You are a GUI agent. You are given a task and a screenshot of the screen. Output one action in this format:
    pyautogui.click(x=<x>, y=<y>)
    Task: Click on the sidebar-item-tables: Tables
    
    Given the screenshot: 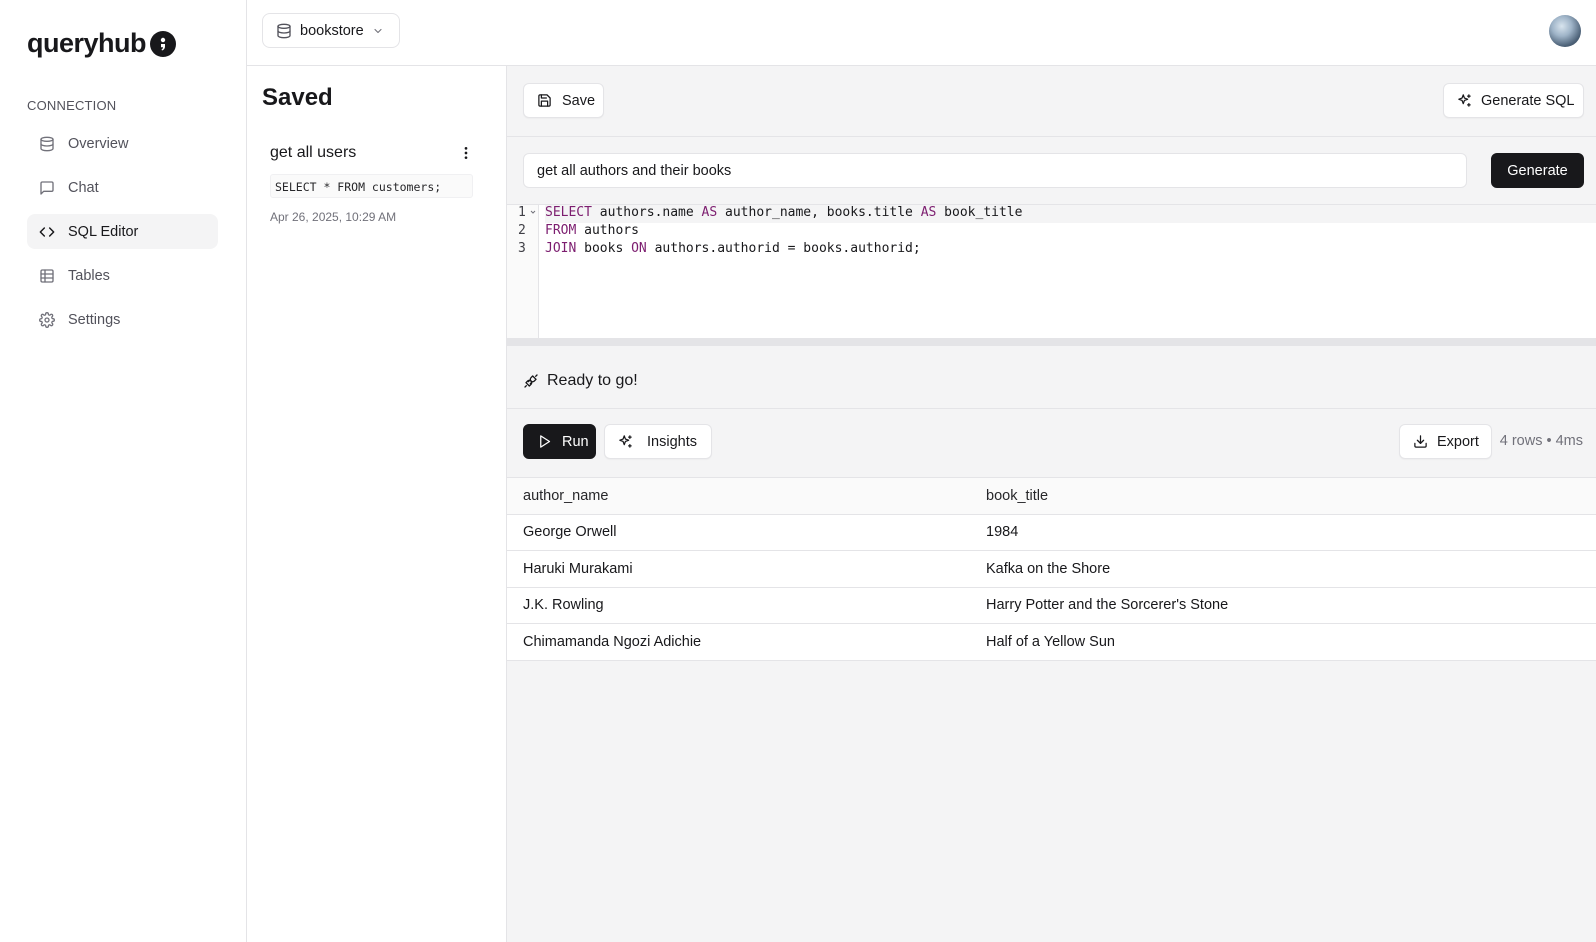 What is the action you would take?
    pyautogui.click(x=122, y=275)
    